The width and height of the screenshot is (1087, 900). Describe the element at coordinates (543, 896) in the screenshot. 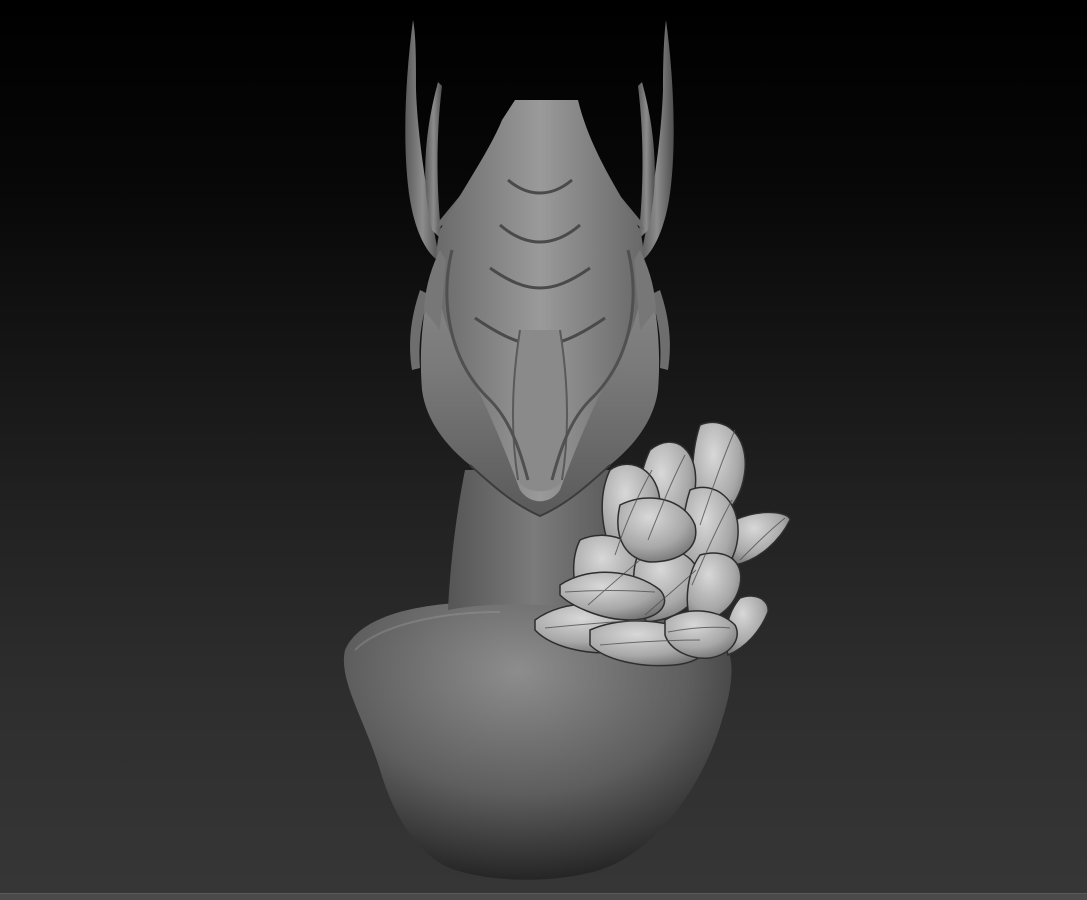

I see `status-bar` at that location.